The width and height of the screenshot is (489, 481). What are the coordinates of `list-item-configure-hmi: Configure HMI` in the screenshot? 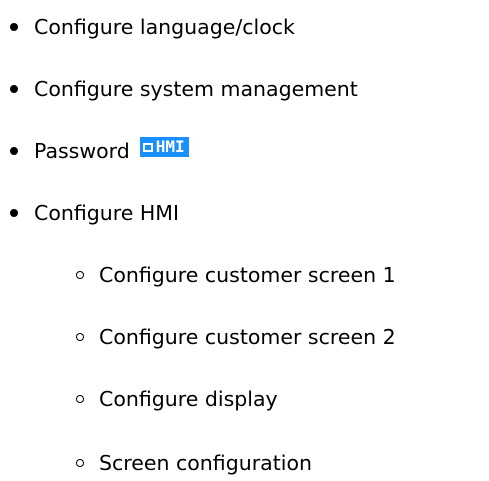 It's located at (94, 213).